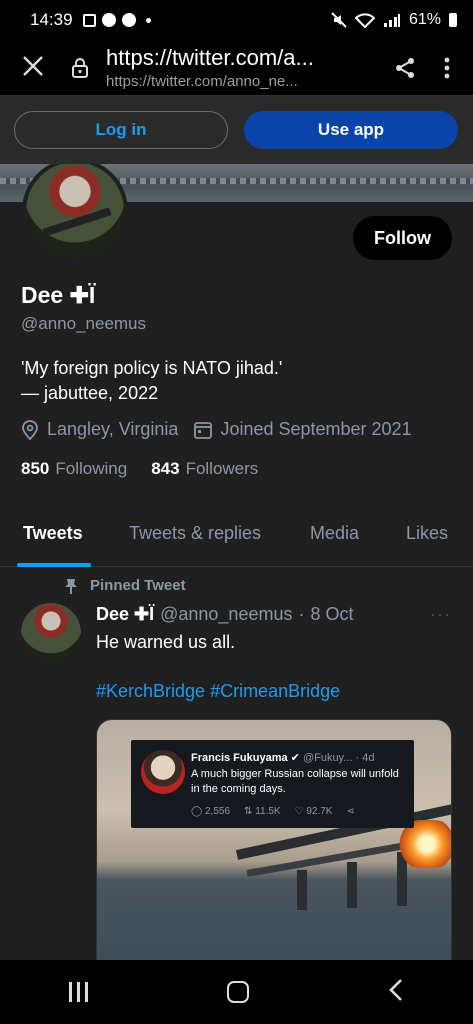 The height and width of the screenshot is (1024, 473). What do you see at coordinates (405, 68) in the screenshot?
I see `share-icon` at bounding box center [405, 68].